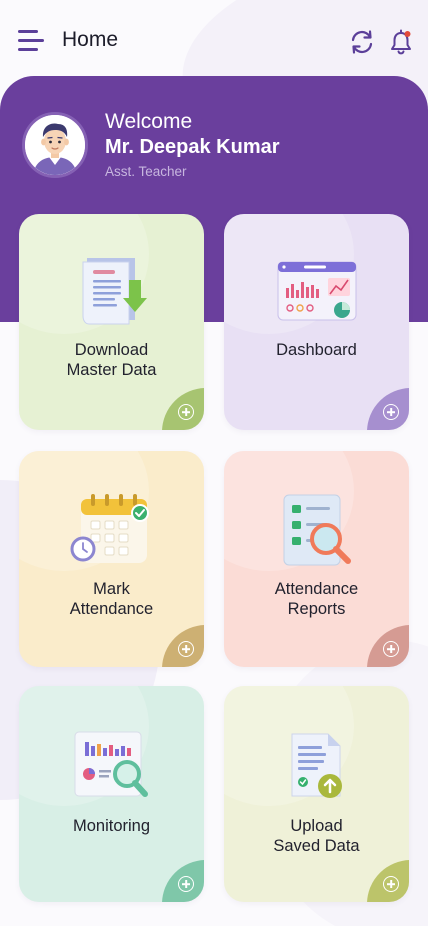  Describe the element at coordinates (318, 293) in the screenshot. I see `dashboard-chart-icon` at that location.